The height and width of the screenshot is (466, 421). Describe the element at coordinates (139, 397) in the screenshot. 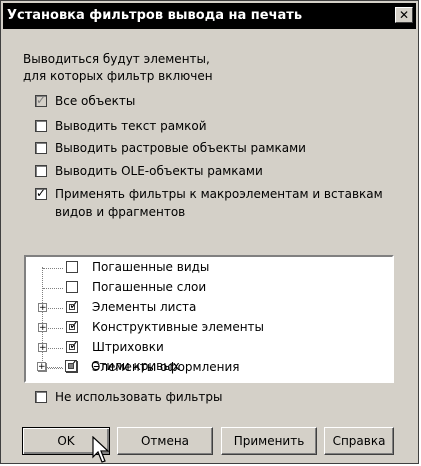

I see `no-filters-label: Не использовать фильтры` at that location.